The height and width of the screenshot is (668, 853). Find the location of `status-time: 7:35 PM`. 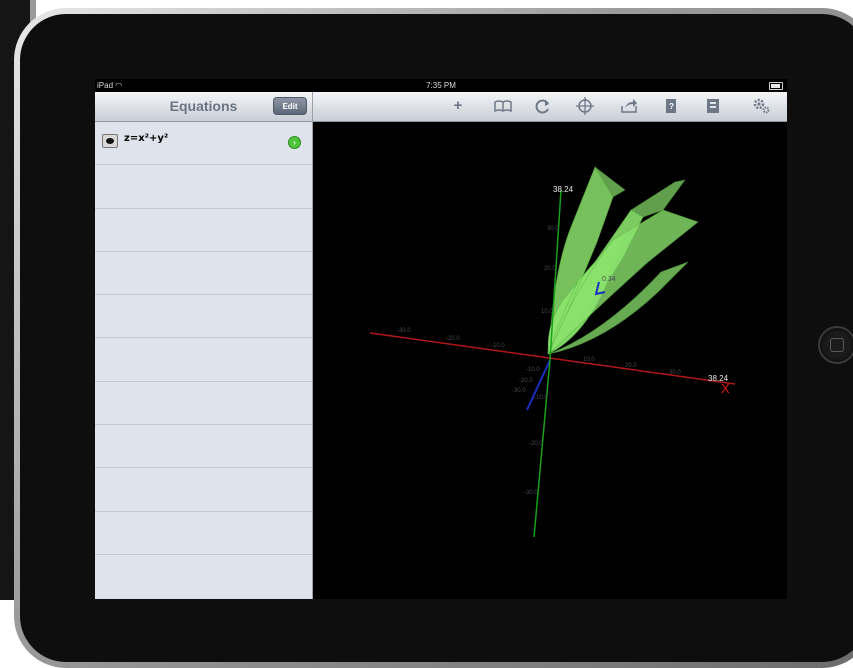

status-time: 7:35 PM is located at coordinates (441, 85).